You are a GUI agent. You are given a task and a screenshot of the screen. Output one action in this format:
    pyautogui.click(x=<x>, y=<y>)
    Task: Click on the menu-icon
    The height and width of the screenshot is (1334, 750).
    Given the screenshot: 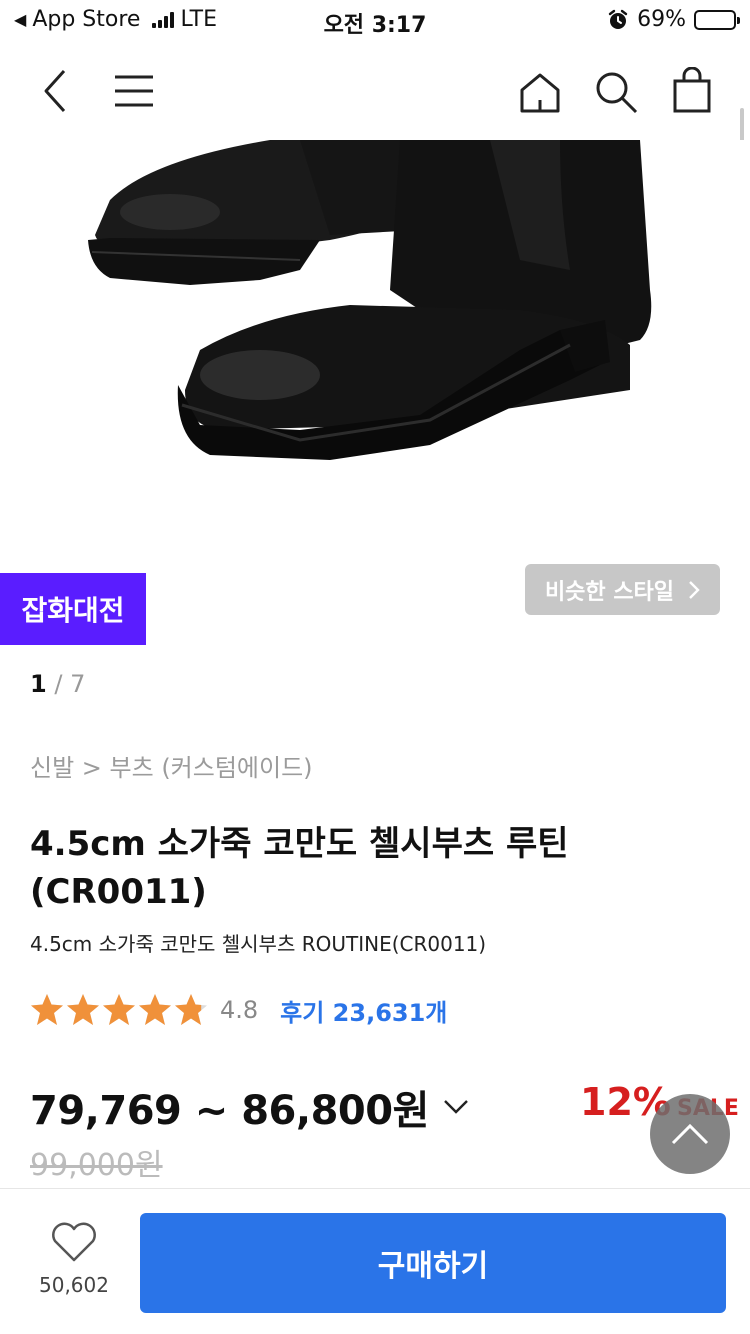 What is the action you would take?
    pyautogui.click(x=134, y=91)
    